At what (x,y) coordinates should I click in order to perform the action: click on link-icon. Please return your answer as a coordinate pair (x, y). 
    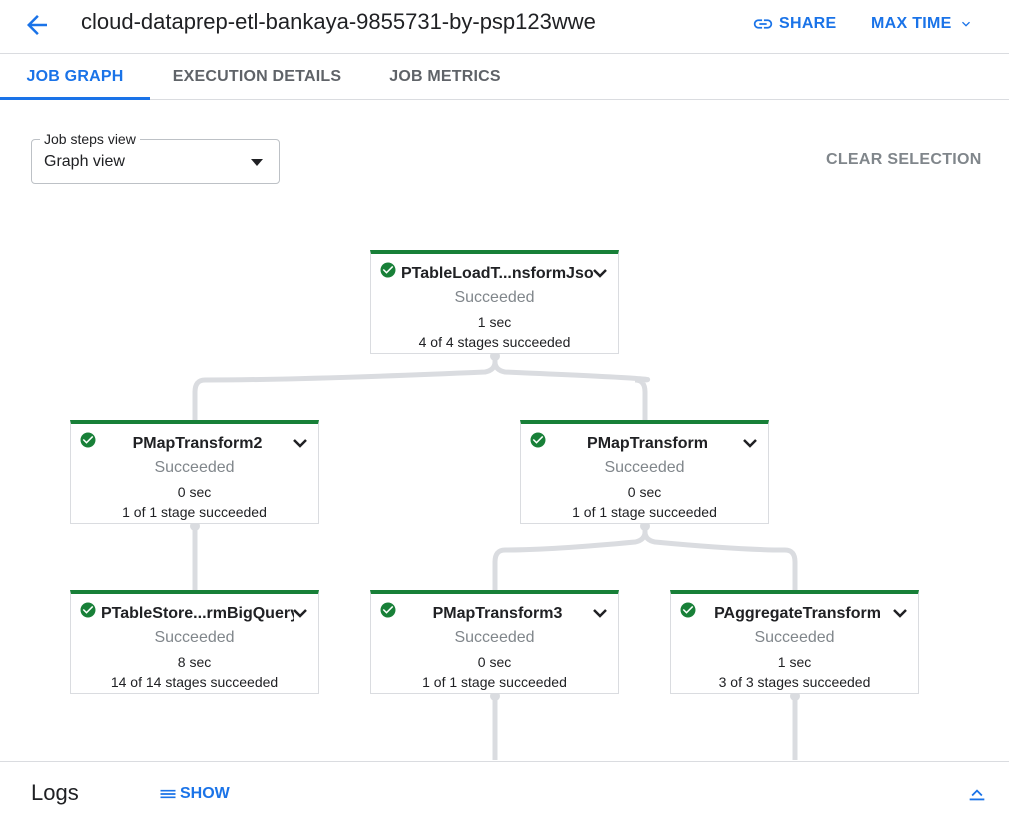
    Looking at the image, I should click on (763, 24).